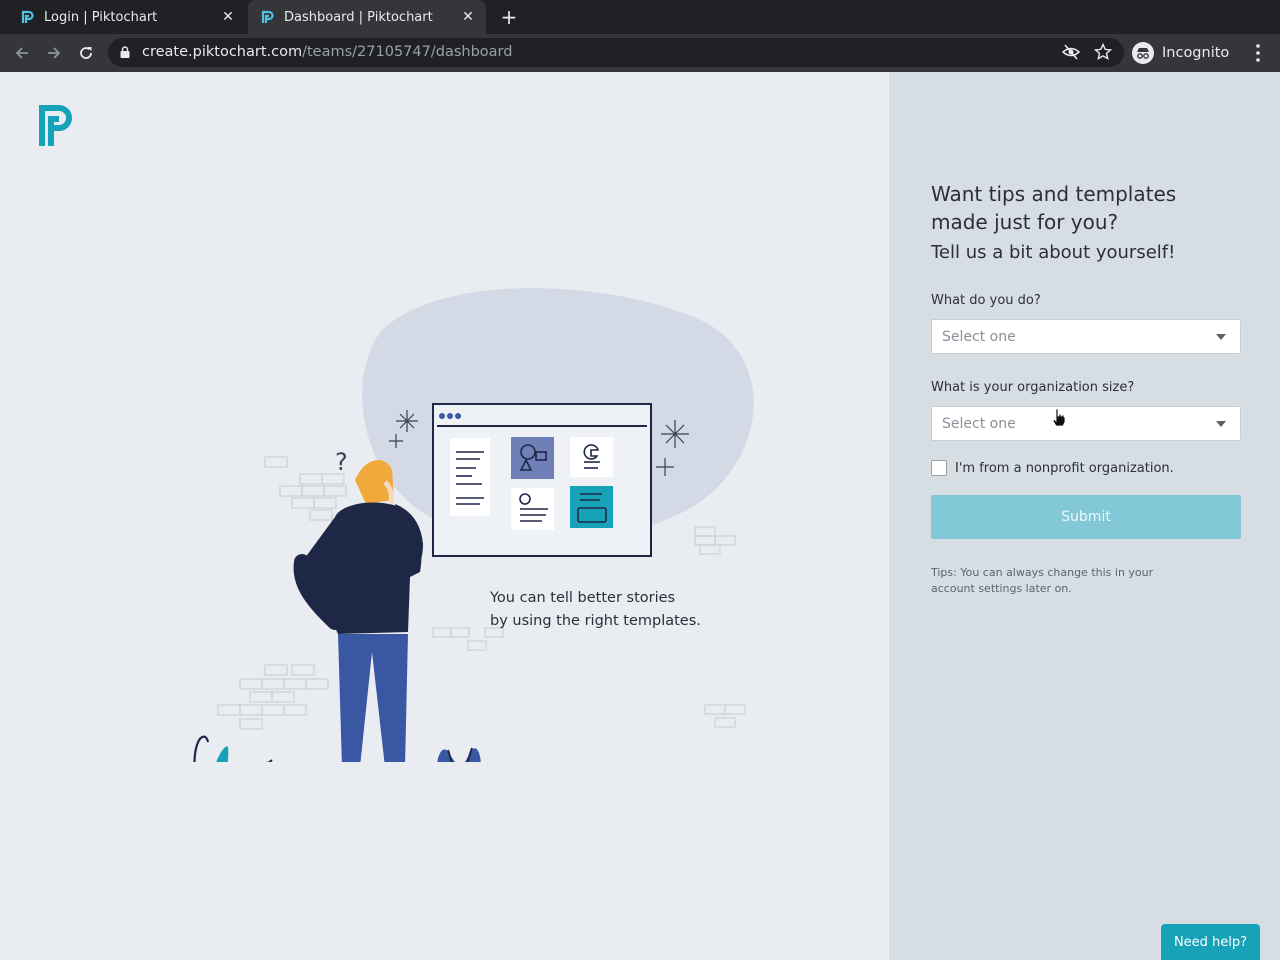 The height and width of the screenshot is (960, 1280). I want to click on headline-line-1: Want tips and templates, so click(1054, 194).